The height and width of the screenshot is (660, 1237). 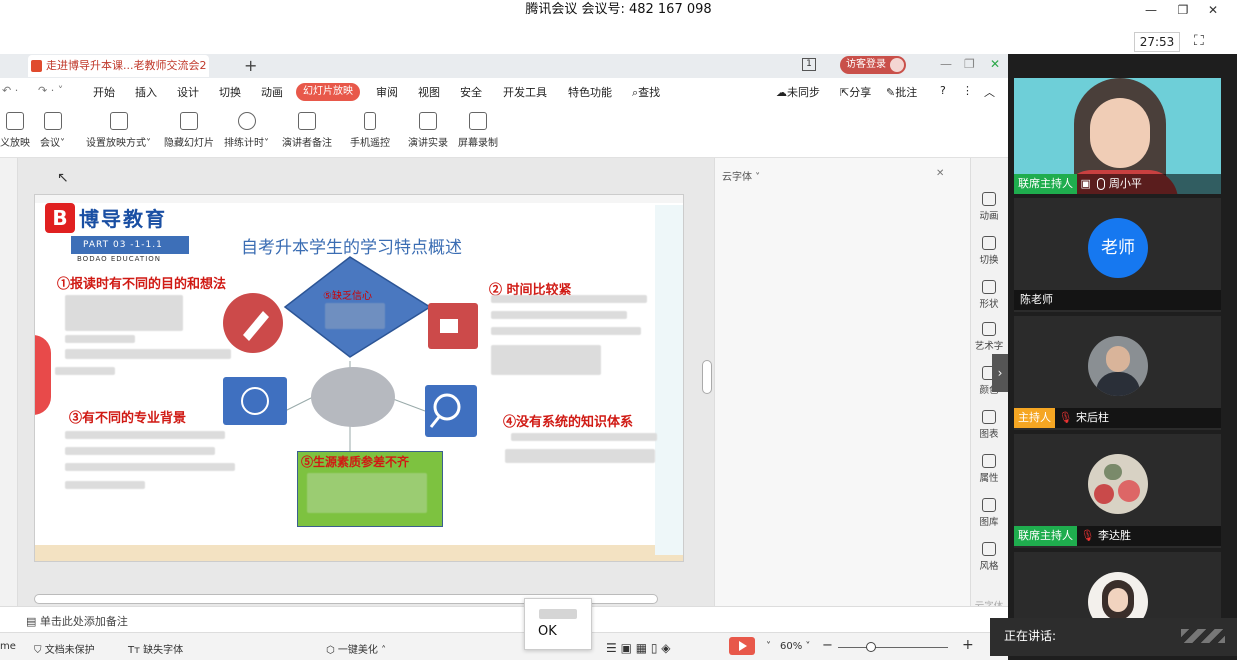 I want to click on menu-home: 开始, so click(x=104, y=92).